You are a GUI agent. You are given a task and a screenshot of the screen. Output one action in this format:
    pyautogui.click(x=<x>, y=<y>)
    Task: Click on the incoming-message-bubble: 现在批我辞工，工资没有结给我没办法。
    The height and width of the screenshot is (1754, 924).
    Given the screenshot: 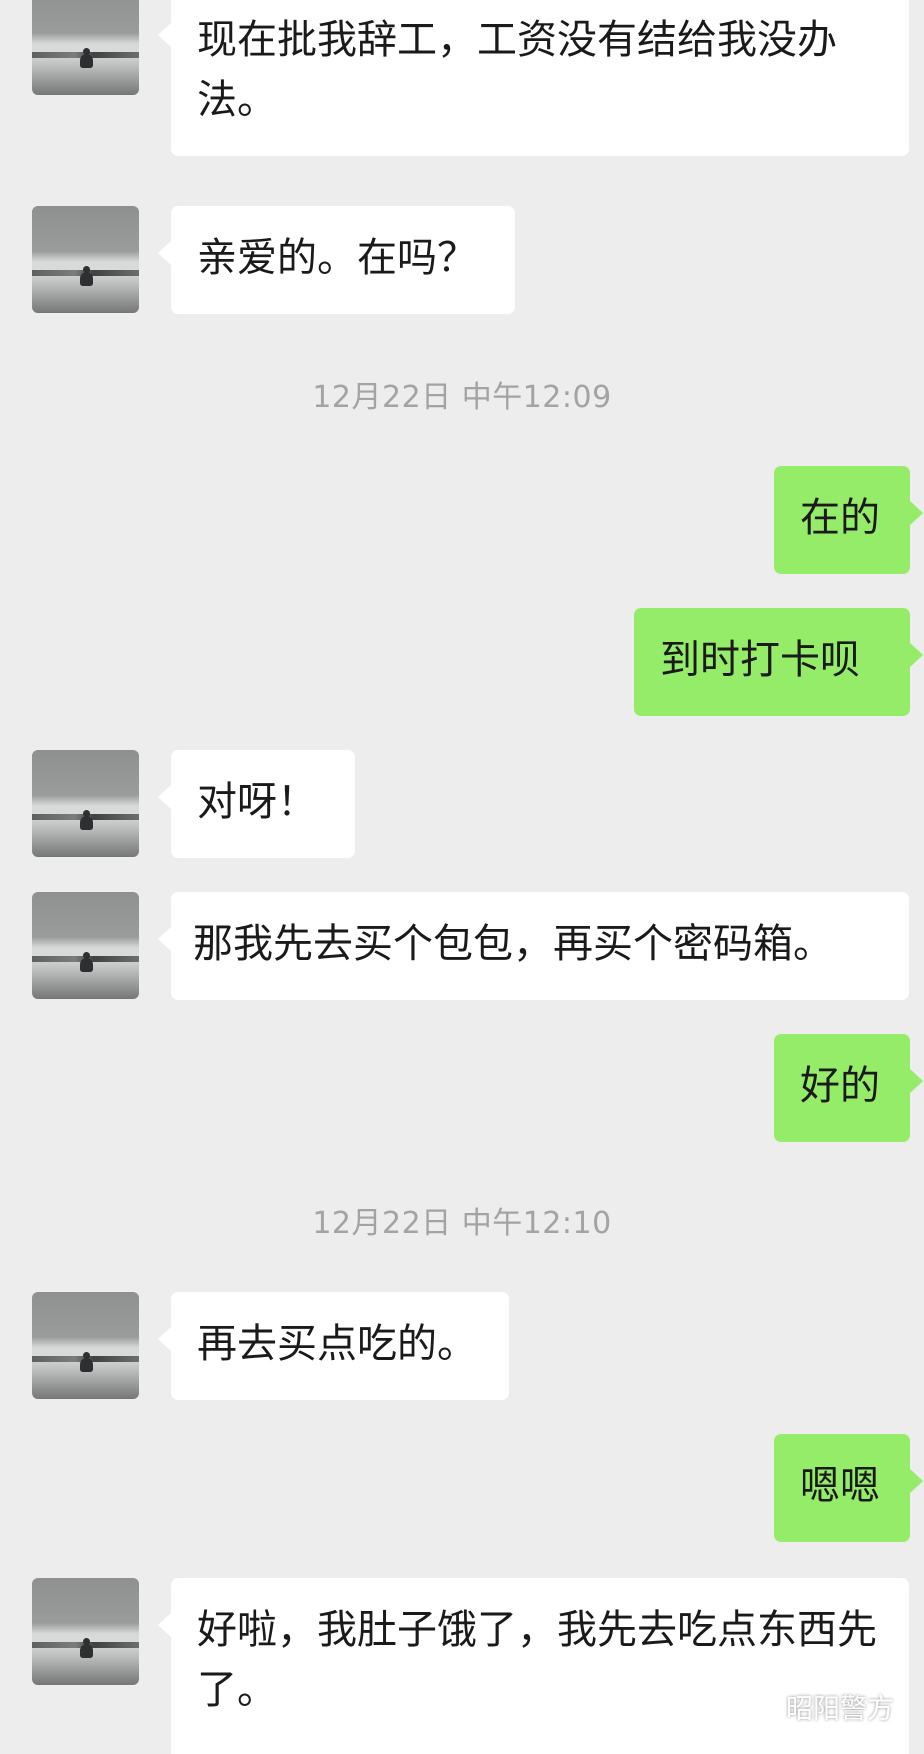 What is the action you would take?
    pyautogui.click(x=533, y=78)
    